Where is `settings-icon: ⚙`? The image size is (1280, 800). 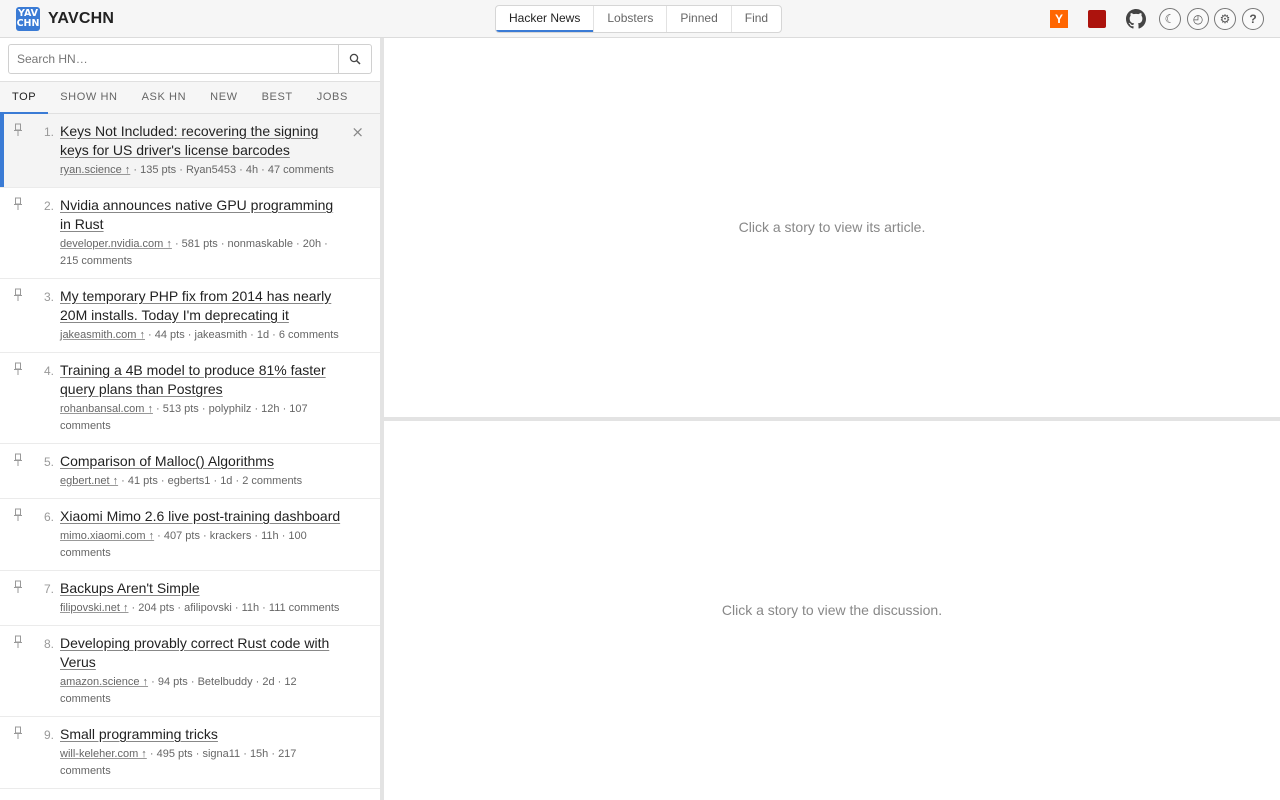 settings-icon: ⚙ is located at coordinates (1225, 19).